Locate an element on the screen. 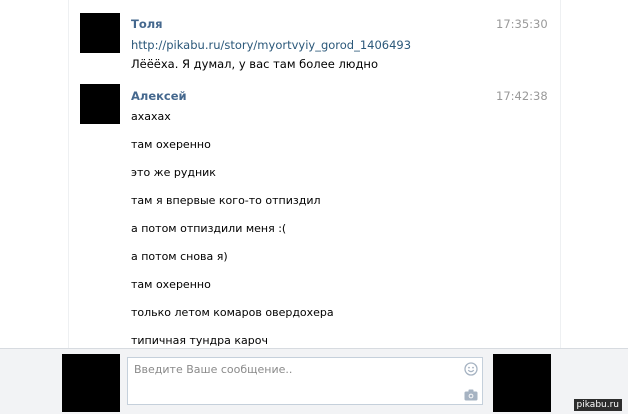  message-text-body: Лёёёха. Я думал, у вас там более людно is located at coordinates (254, 64).